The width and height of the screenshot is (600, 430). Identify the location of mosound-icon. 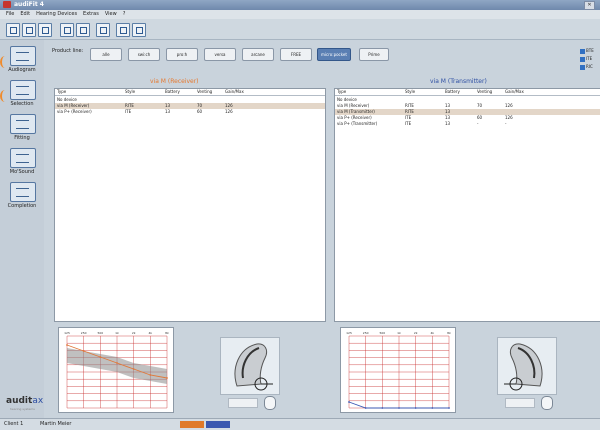
(22, 158).